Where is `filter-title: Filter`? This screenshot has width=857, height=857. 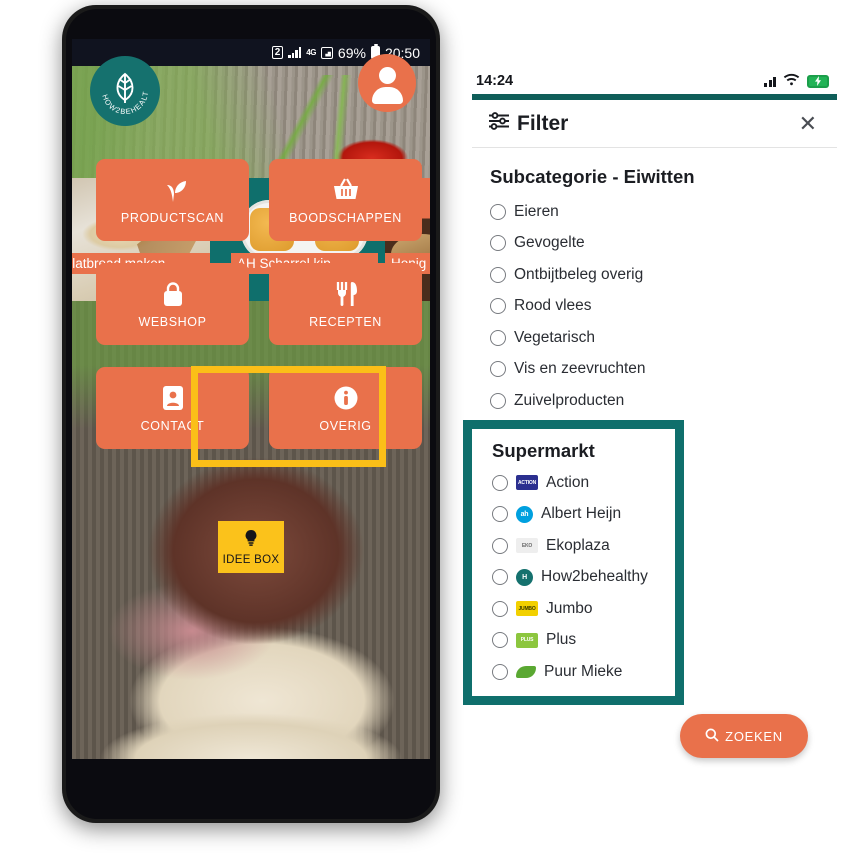
filter-title: Filter is located at coordinates (543, 123).